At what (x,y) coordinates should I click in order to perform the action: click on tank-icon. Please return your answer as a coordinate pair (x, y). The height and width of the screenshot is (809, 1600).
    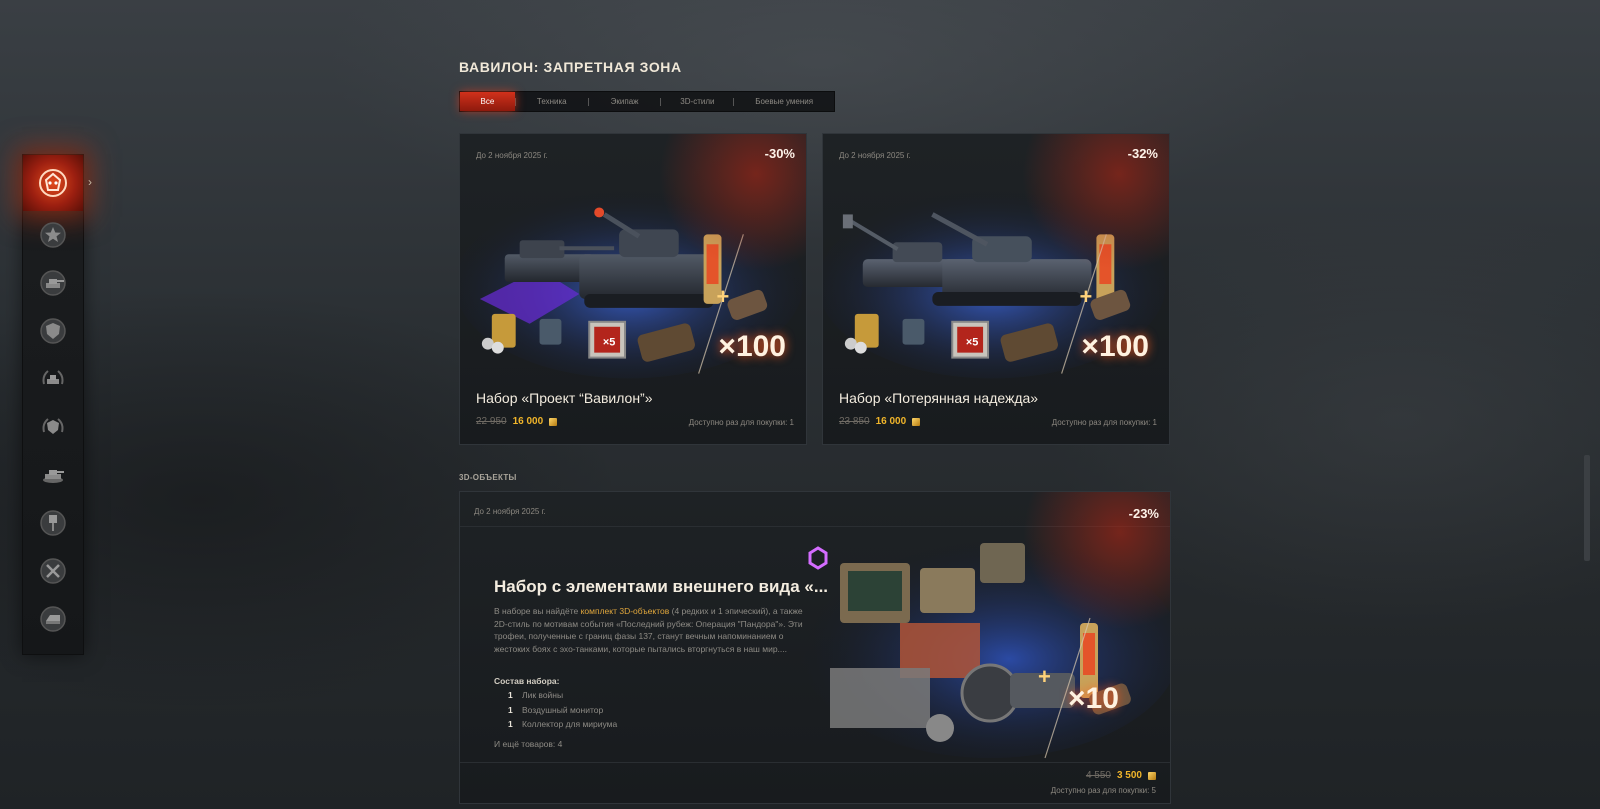
    Looking at the image, I should click on (53, 475).